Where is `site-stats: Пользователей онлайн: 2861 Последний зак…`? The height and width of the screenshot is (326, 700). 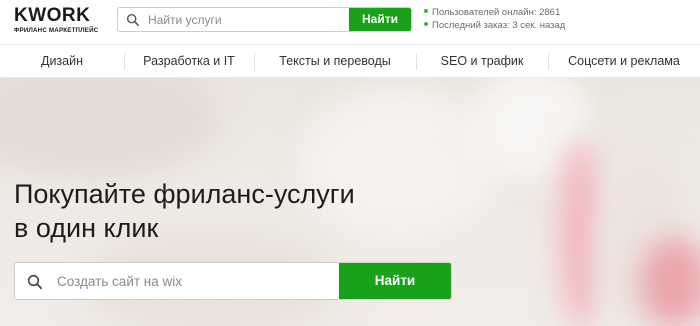 site-stats: Пользователей онлайн: 2861 Последний зак… is located at coordinates (494, 19).